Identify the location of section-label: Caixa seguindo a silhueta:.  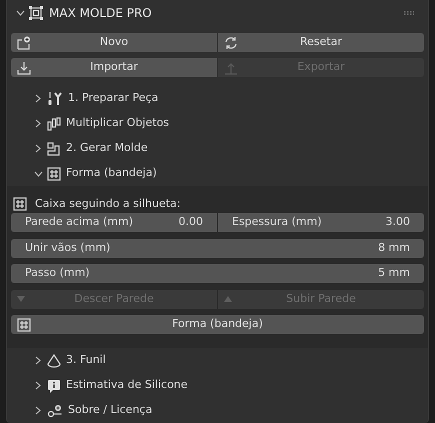
(107, 204).